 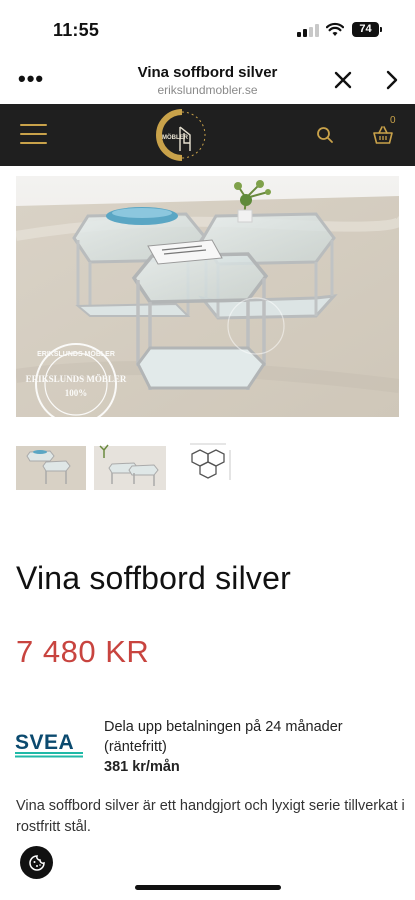 What do you see at coordinates (142, 767) in the screenshot?
I see `financing-monthly-amount: 381 kr/mån` at bounding box center [142, 767].